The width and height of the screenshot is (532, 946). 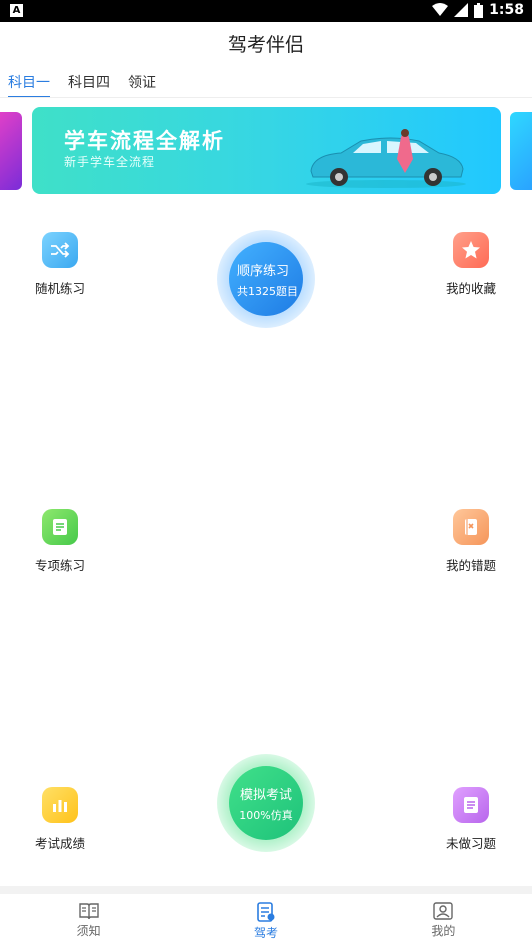 I want to click on special-practice-label: 专项练习, so click(x=59, y=565).